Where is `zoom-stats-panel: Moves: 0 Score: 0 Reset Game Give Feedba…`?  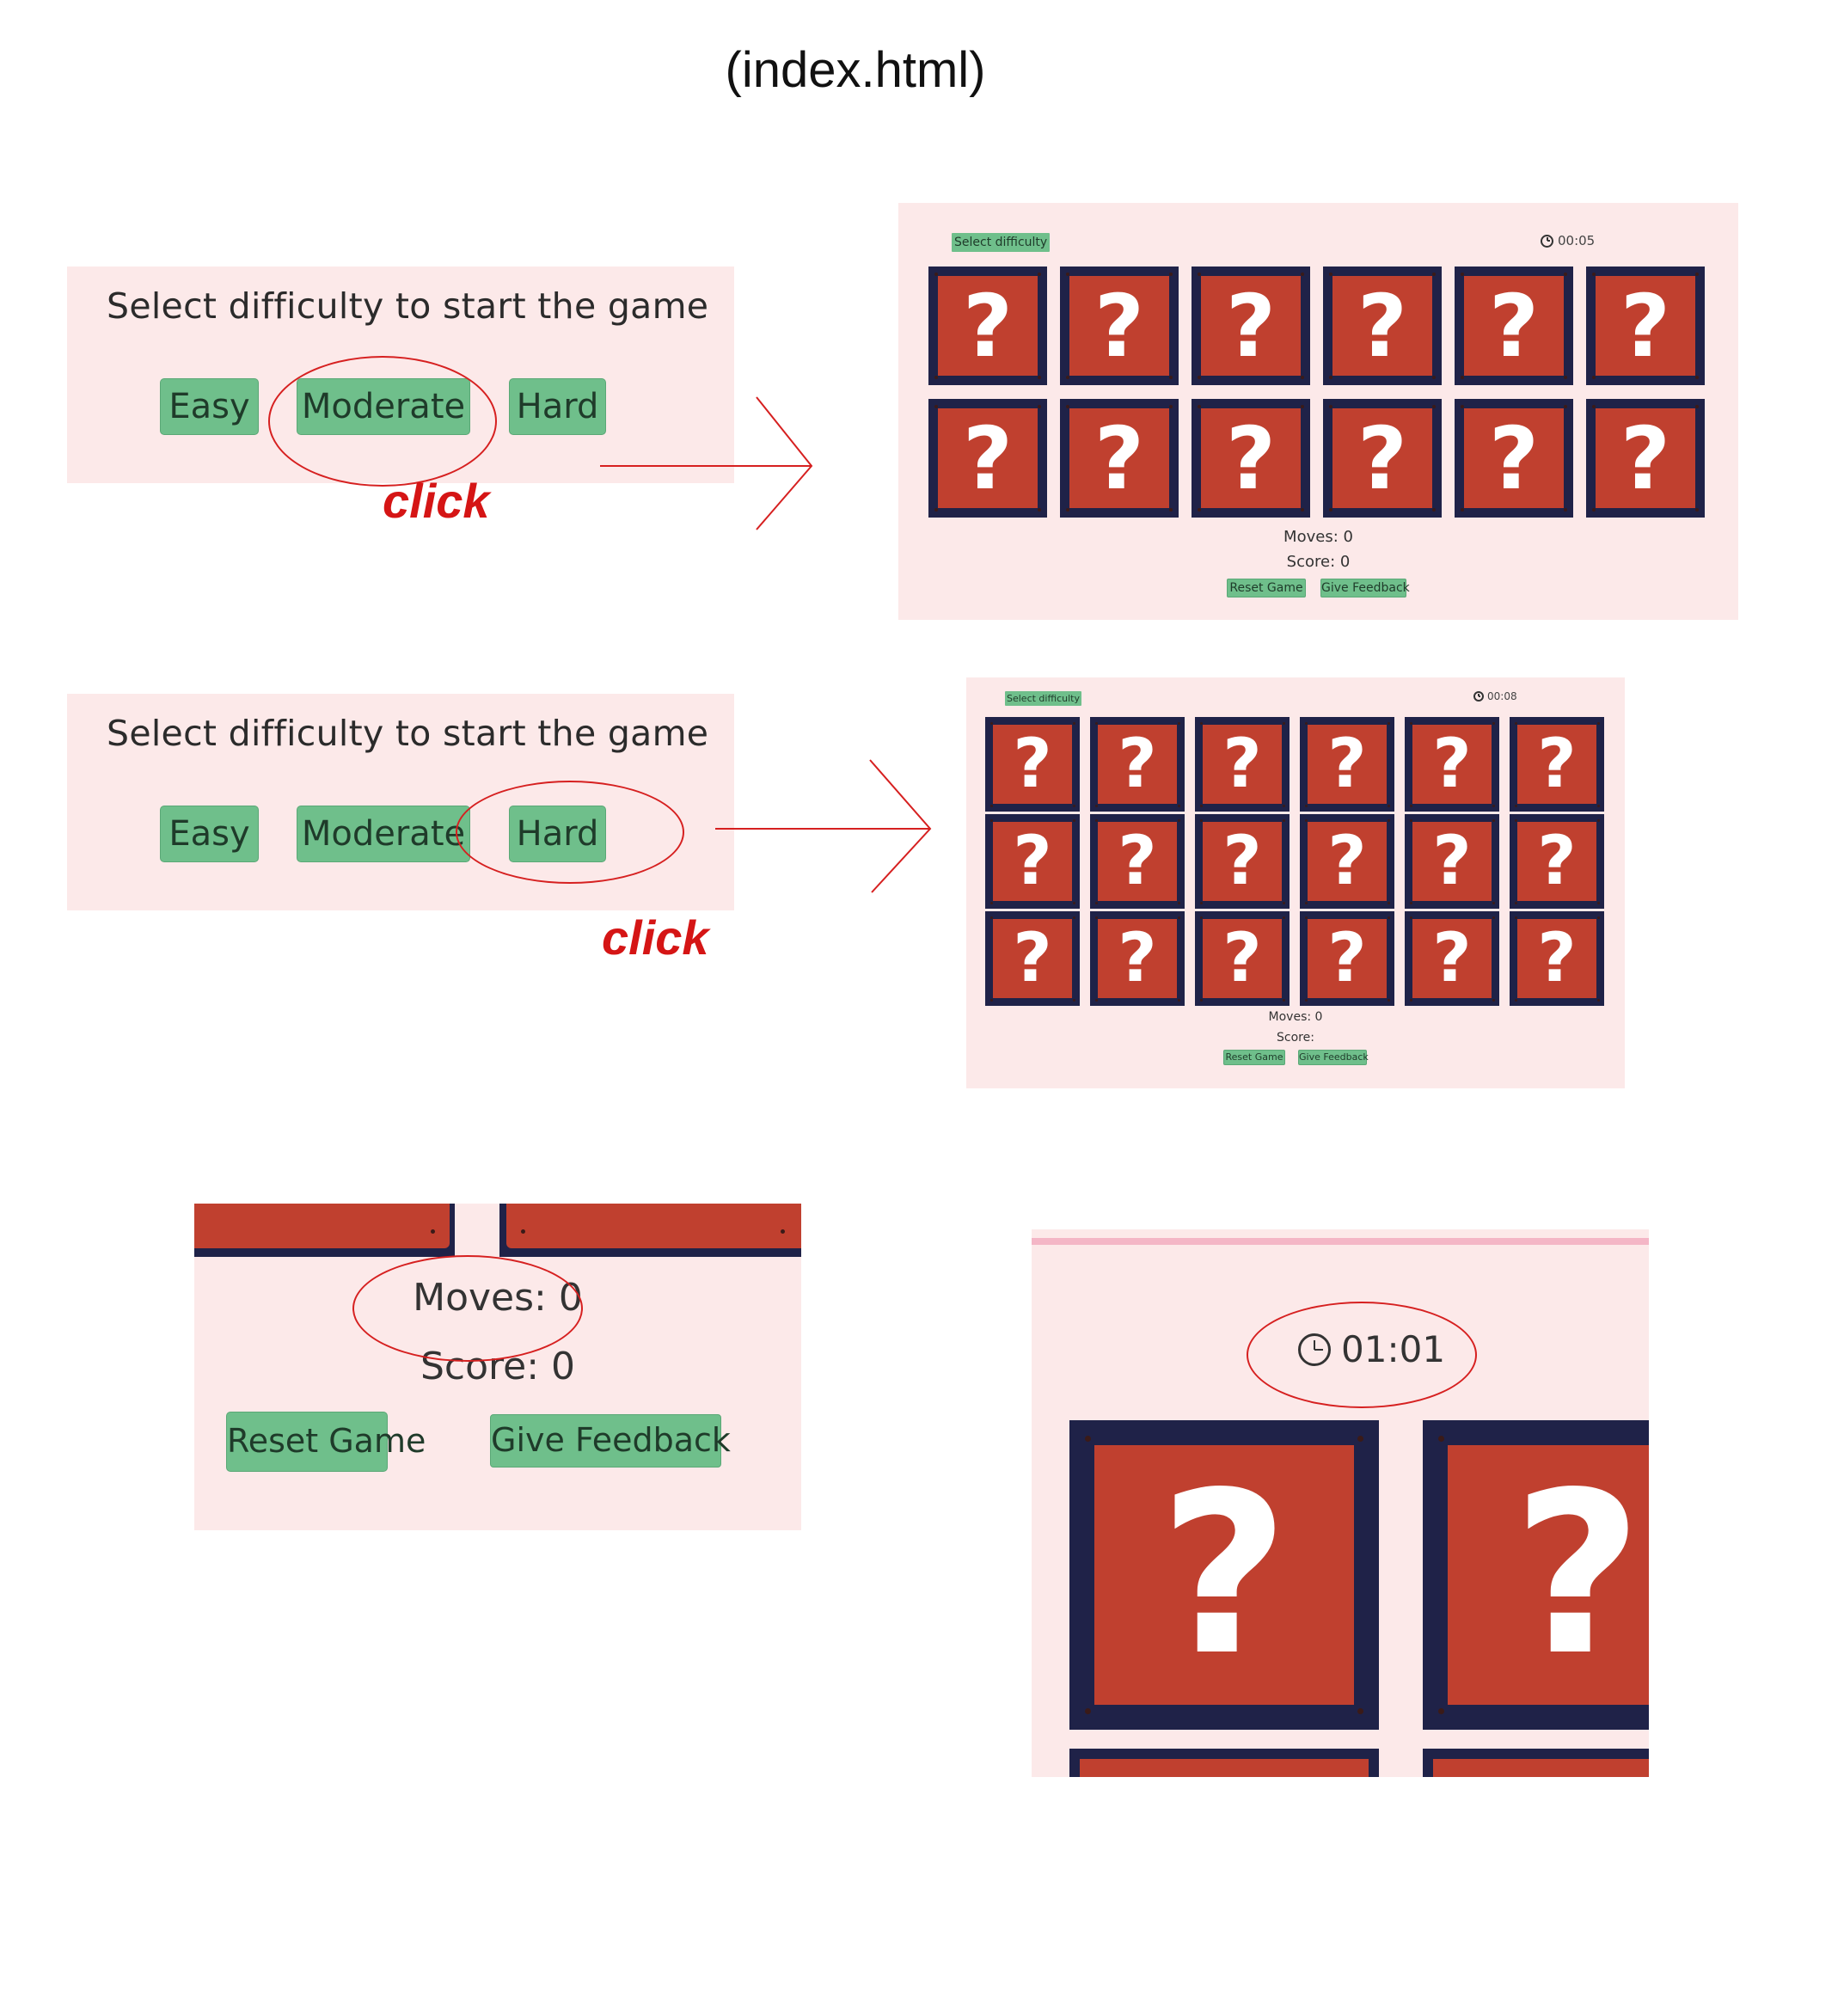
zoom-stats-panel: Moves: 0 Score: 0 Reset Game Give Feedba… is located at coordinates (497, 1367).